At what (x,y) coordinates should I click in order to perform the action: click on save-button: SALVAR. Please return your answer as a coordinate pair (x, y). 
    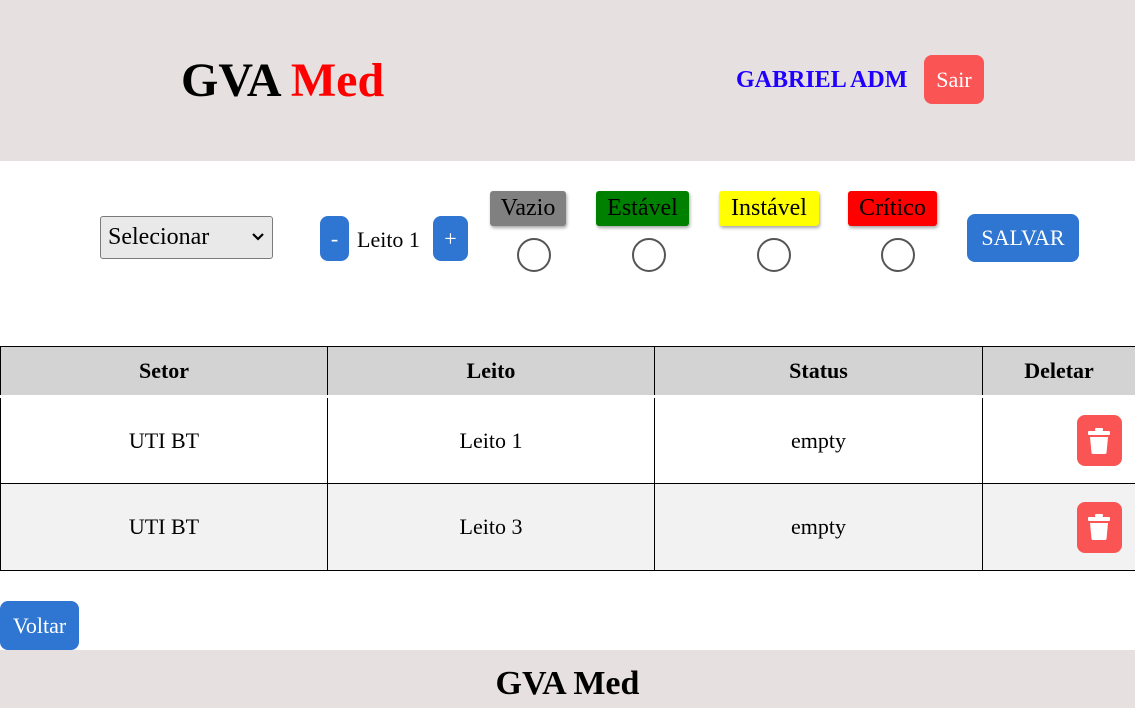
    Looking at the image, I should click on (1023, 238).